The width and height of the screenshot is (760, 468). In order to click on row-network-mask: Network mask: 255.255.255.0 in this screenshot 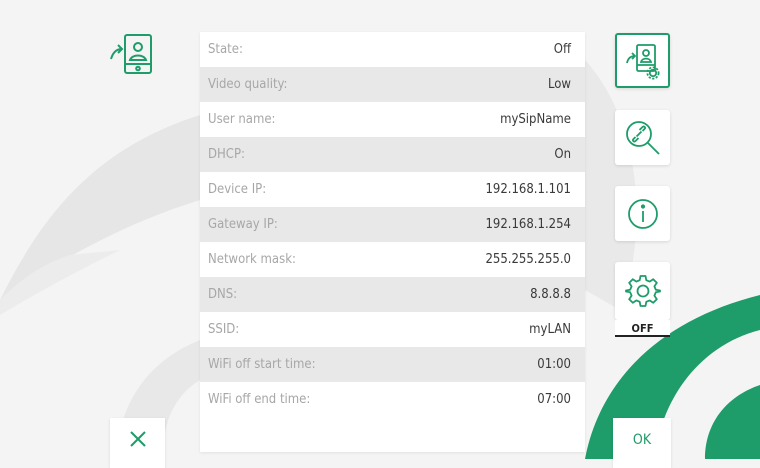, I will do `click(392, 259)`.